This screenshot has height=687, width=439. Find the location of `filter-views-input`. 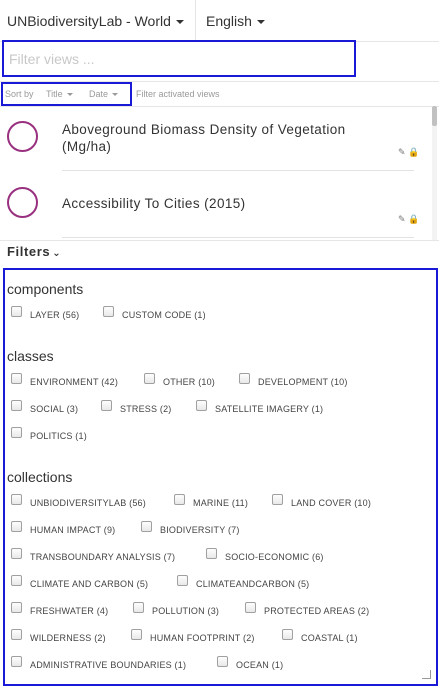

filter-views-input is located at coordinates (179, 58).